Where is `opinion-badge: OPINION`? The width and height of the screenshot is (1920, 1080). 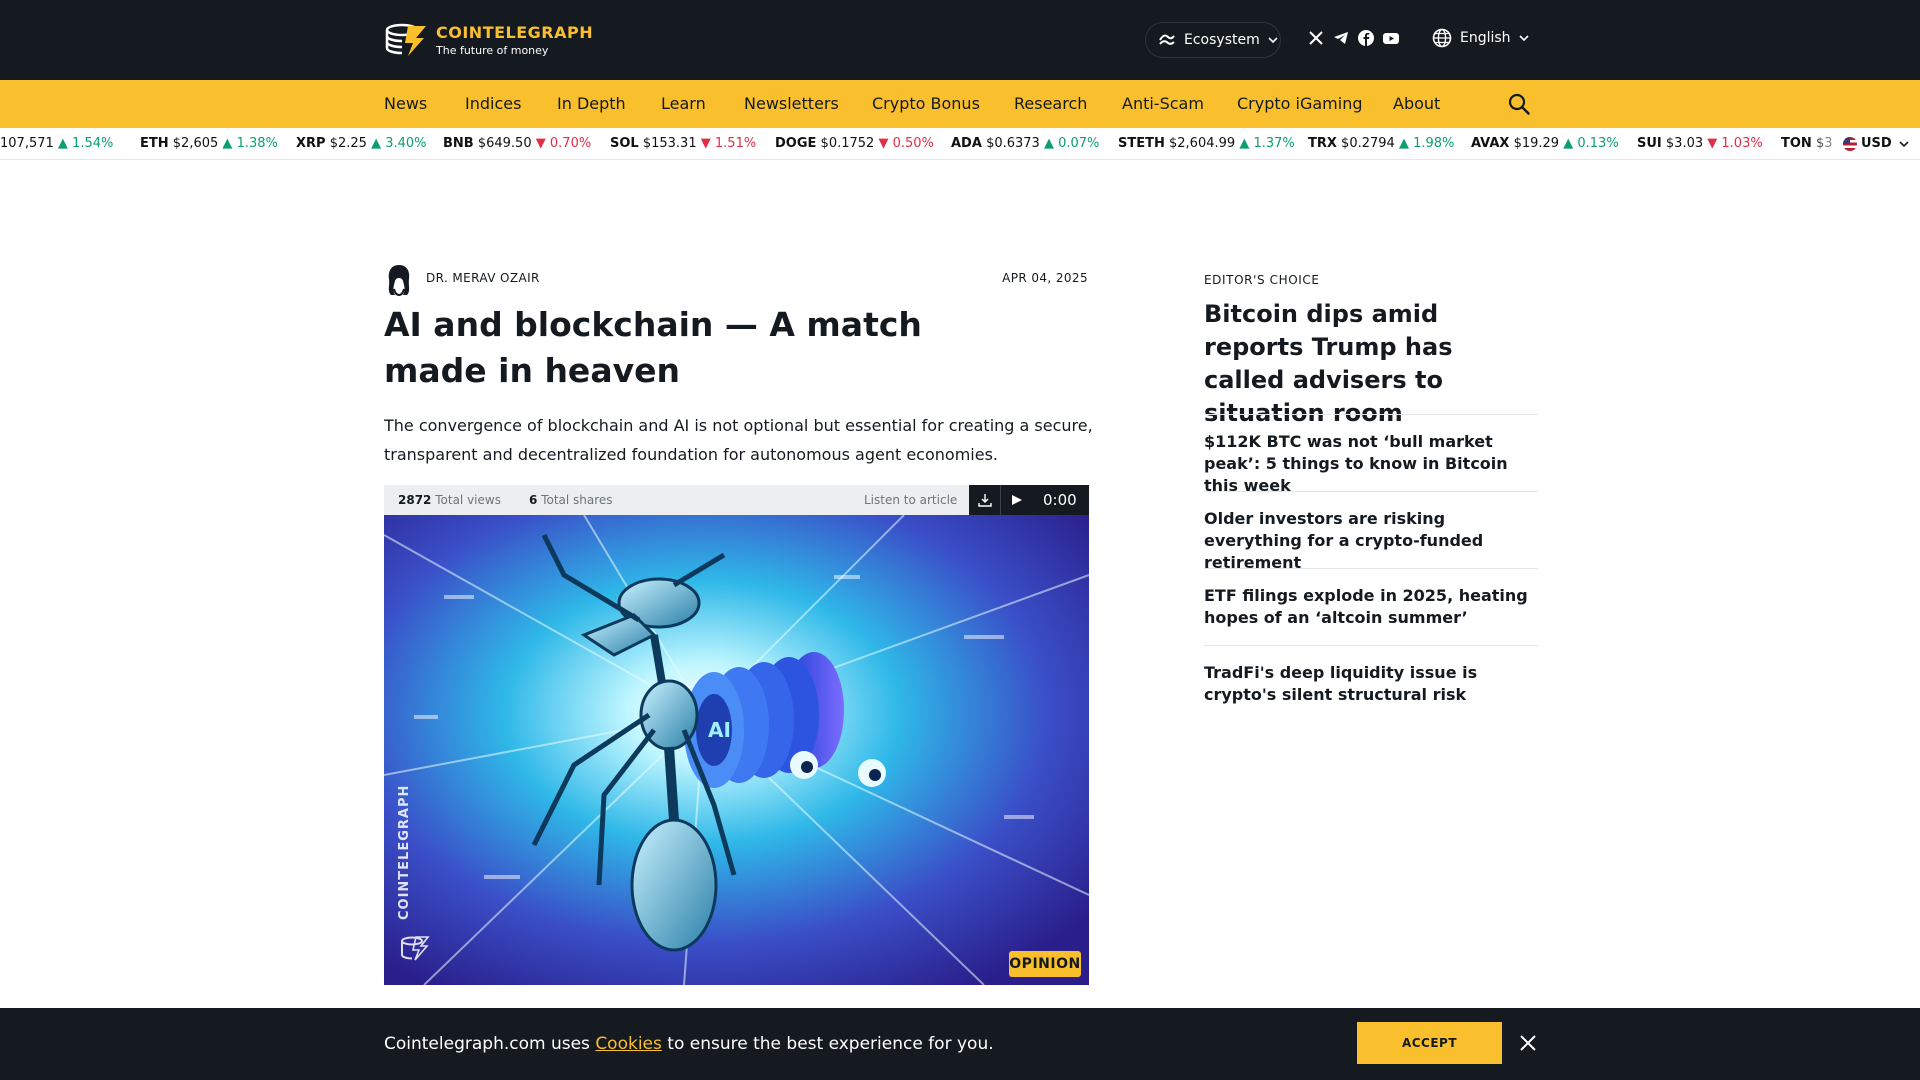 opinion-badge: OPINION is located at coordinates (1045, 964).